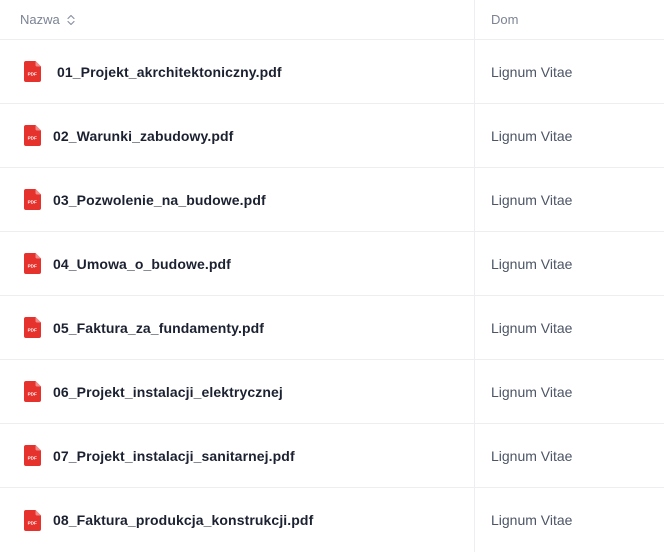 The width and height of the screenshot is (664, 558). I want to click on file-name-cell: PDF 07_Projekt_instalacji_sanitarnej.pdf, so click(237, 455).